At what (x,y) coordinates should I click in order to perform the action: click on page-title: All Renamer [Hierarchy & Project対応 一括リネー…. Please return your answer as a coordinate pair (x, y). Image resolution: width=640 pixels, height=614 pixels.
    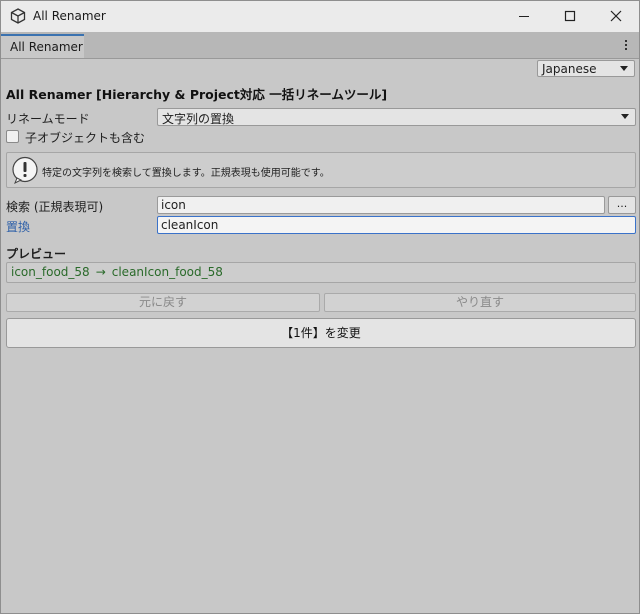
    Looking at the image, I should click on (197, 94).